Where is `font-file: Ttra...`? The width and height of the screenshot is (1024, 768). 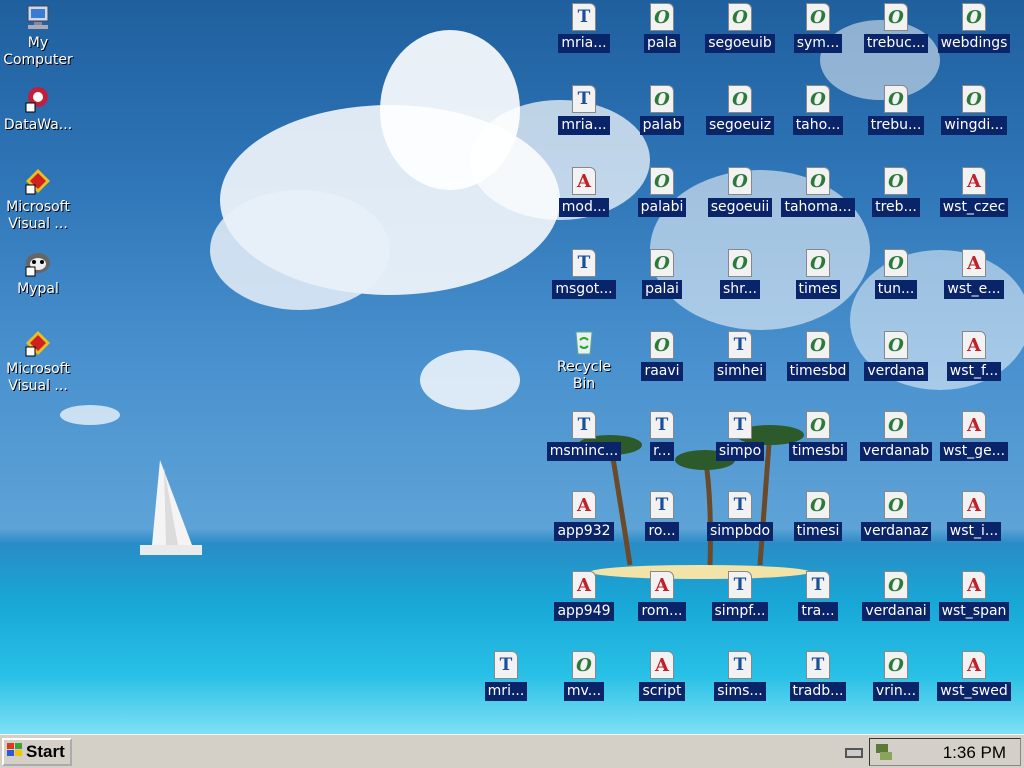 font-file: Ttra... is located at coordinates (818, 595).